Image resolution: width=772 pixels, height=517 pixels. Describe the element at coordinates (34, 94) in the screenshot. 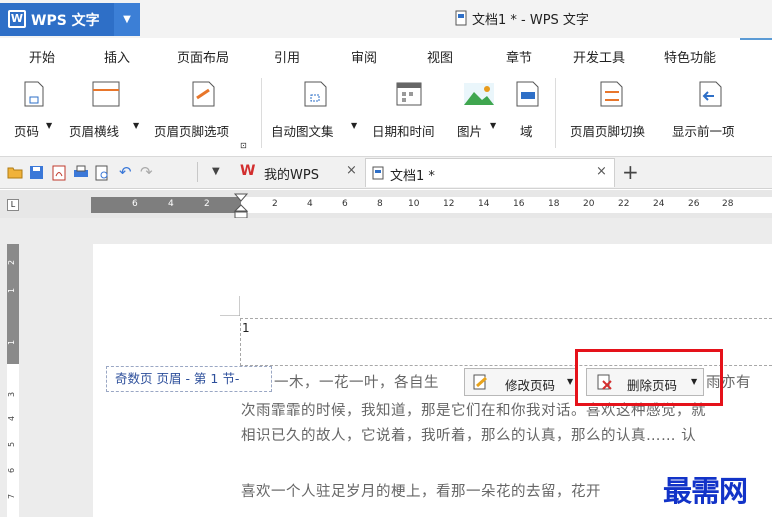

I see `page-number-icon` at that location.